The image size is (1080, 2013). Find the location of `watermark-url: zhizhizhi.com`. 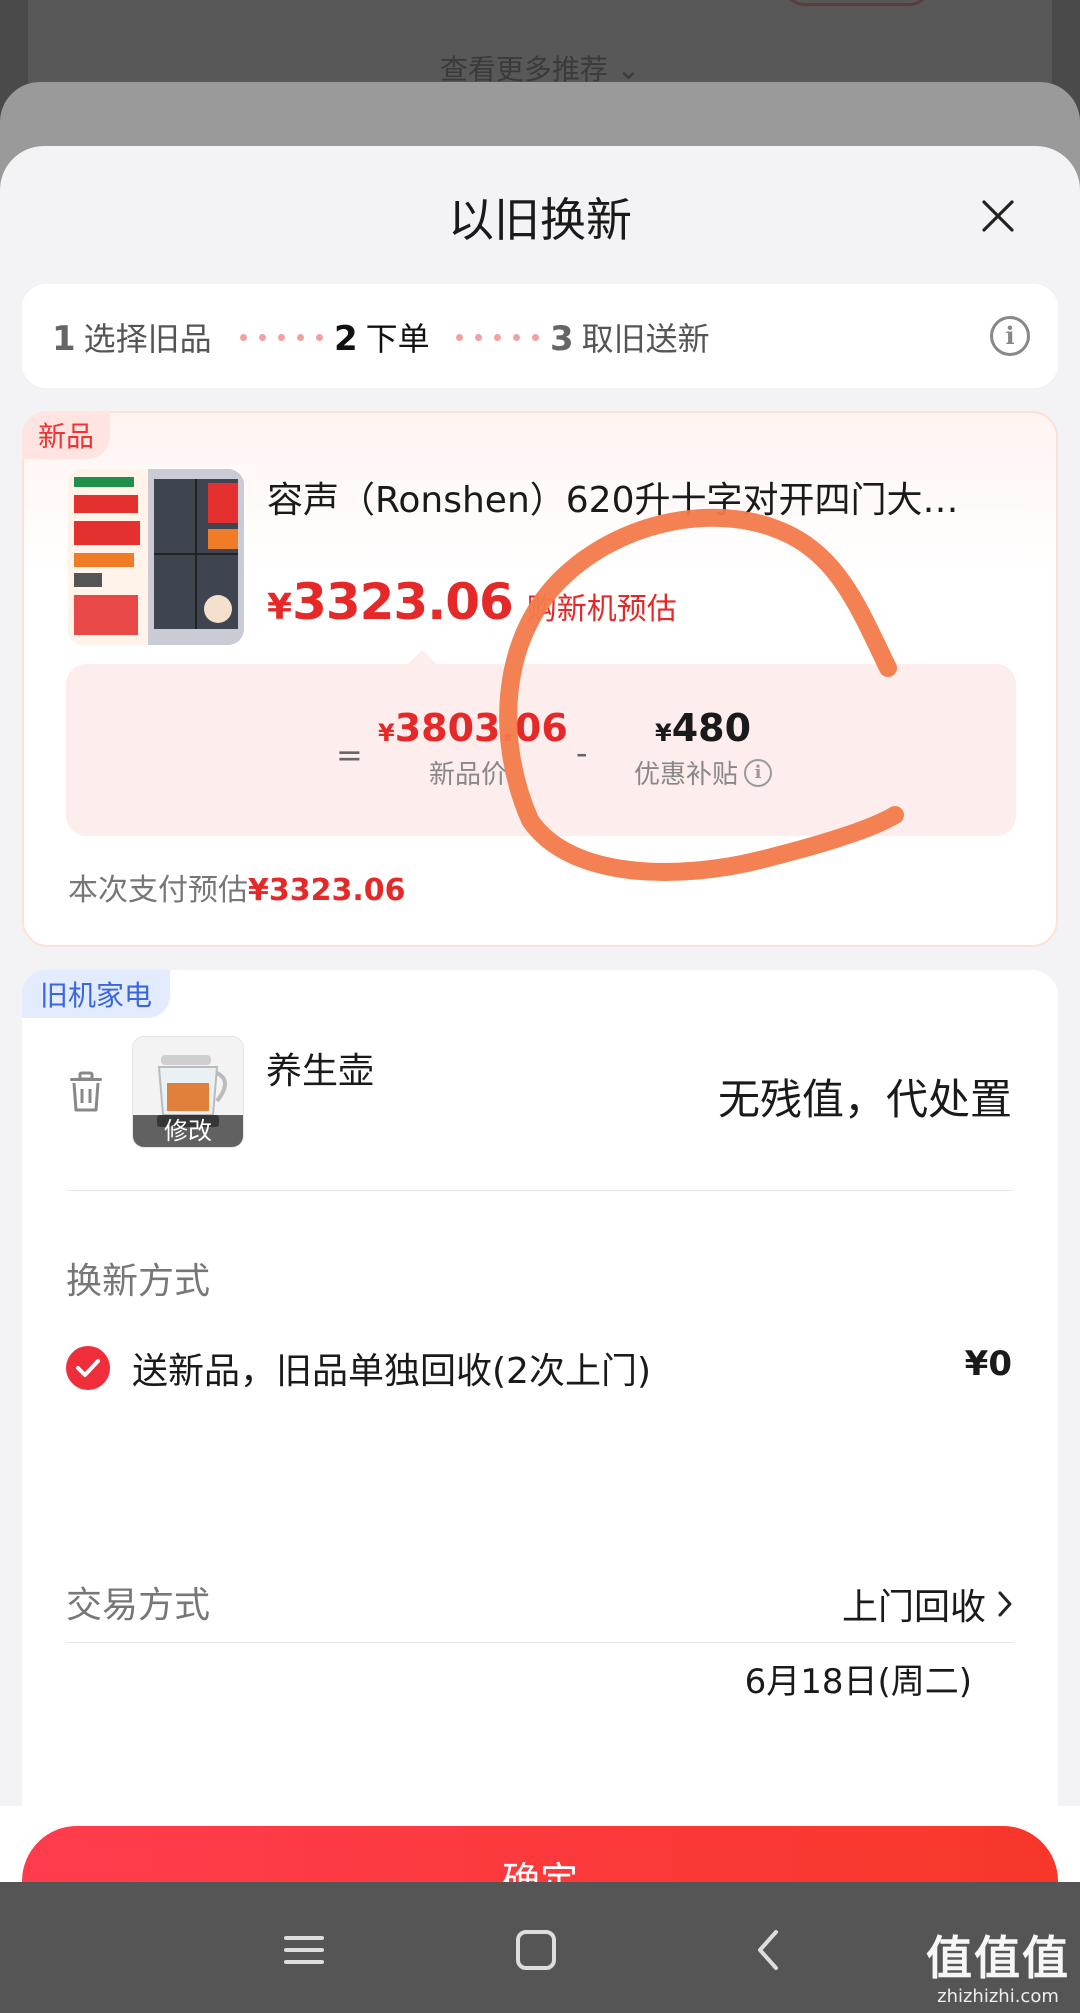

watermark-url: zhizhizhi.com is located at coordinates (998, 1996).